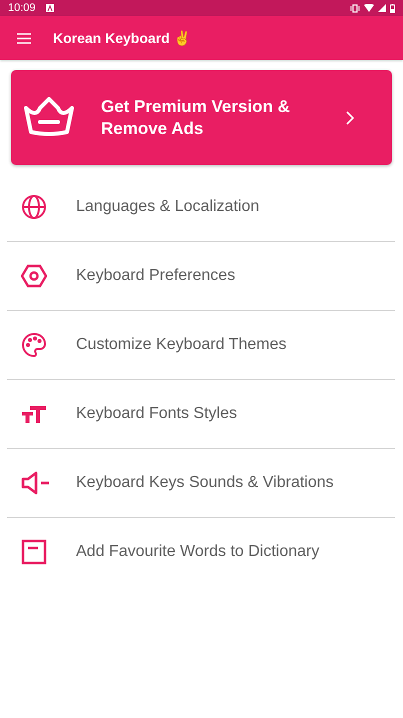  What do you see at coordinates (198, 552) in the screenshot?
I see `menu-item: Add Favourite Words to Dictionary` at bounding box center [198, 552].